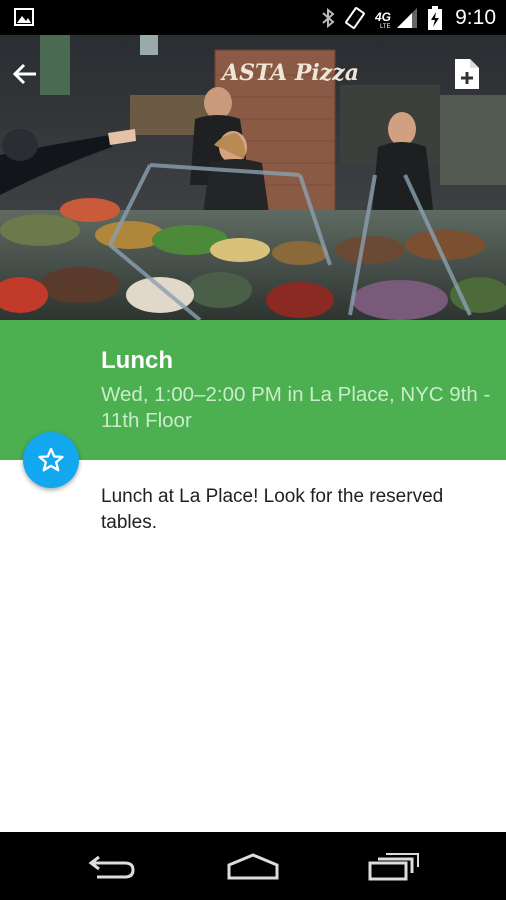  Describe the element at coordinates (467, 74) in the screenshot. I see `add-to-calendar-icon` at that location.